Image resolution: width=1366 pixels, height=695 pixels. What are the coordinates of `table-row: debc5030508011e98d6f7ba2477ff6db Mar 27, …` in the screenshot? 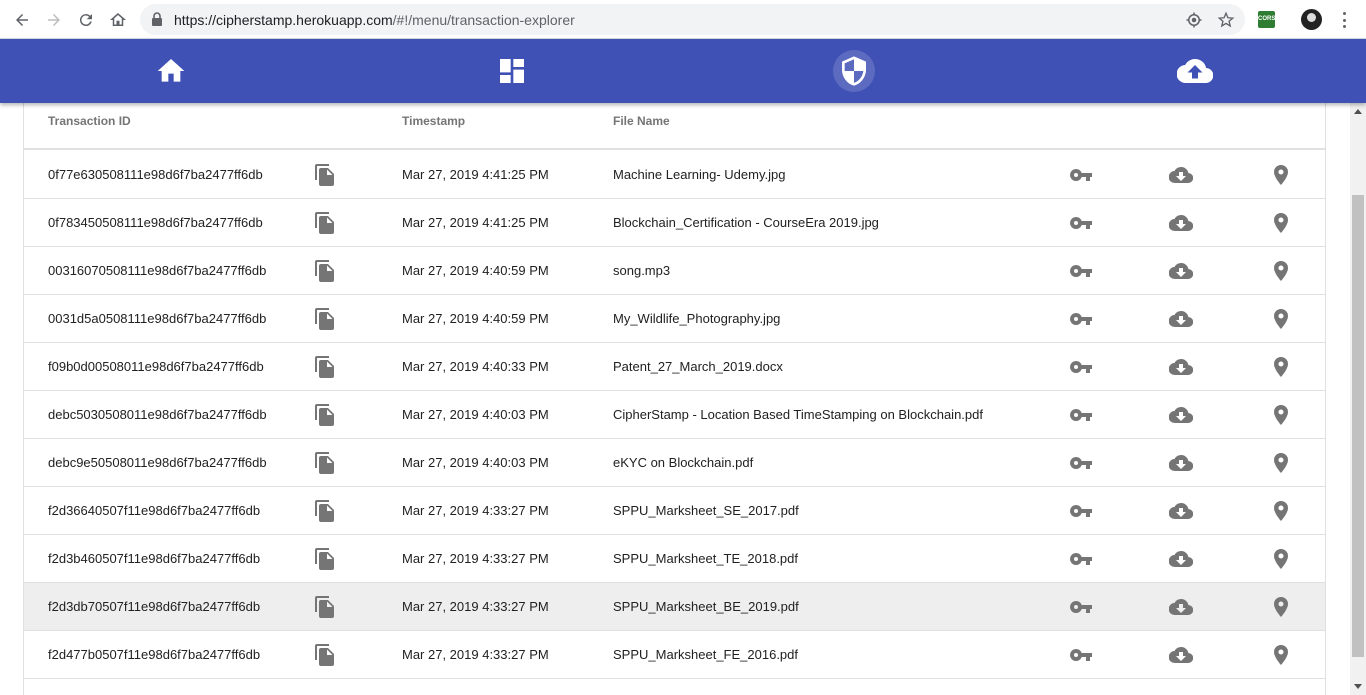 It's located at (674, 415).